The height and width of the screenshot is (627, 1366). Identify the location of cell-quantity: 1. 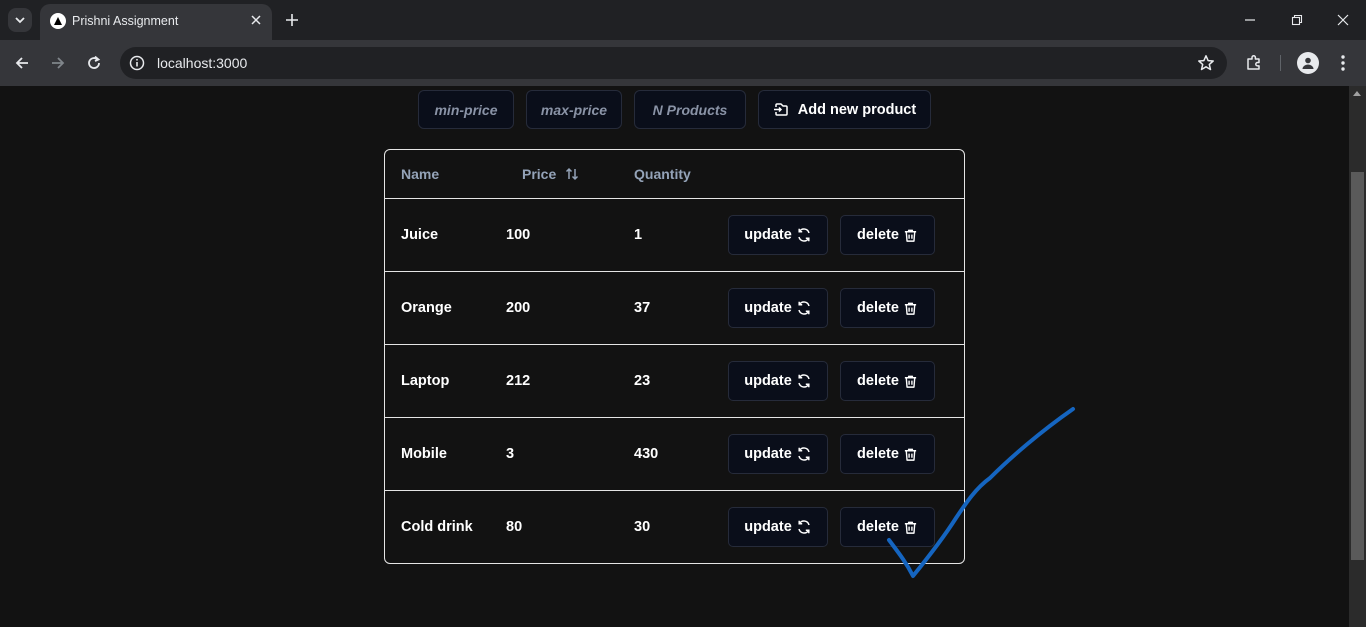
(638, 235).